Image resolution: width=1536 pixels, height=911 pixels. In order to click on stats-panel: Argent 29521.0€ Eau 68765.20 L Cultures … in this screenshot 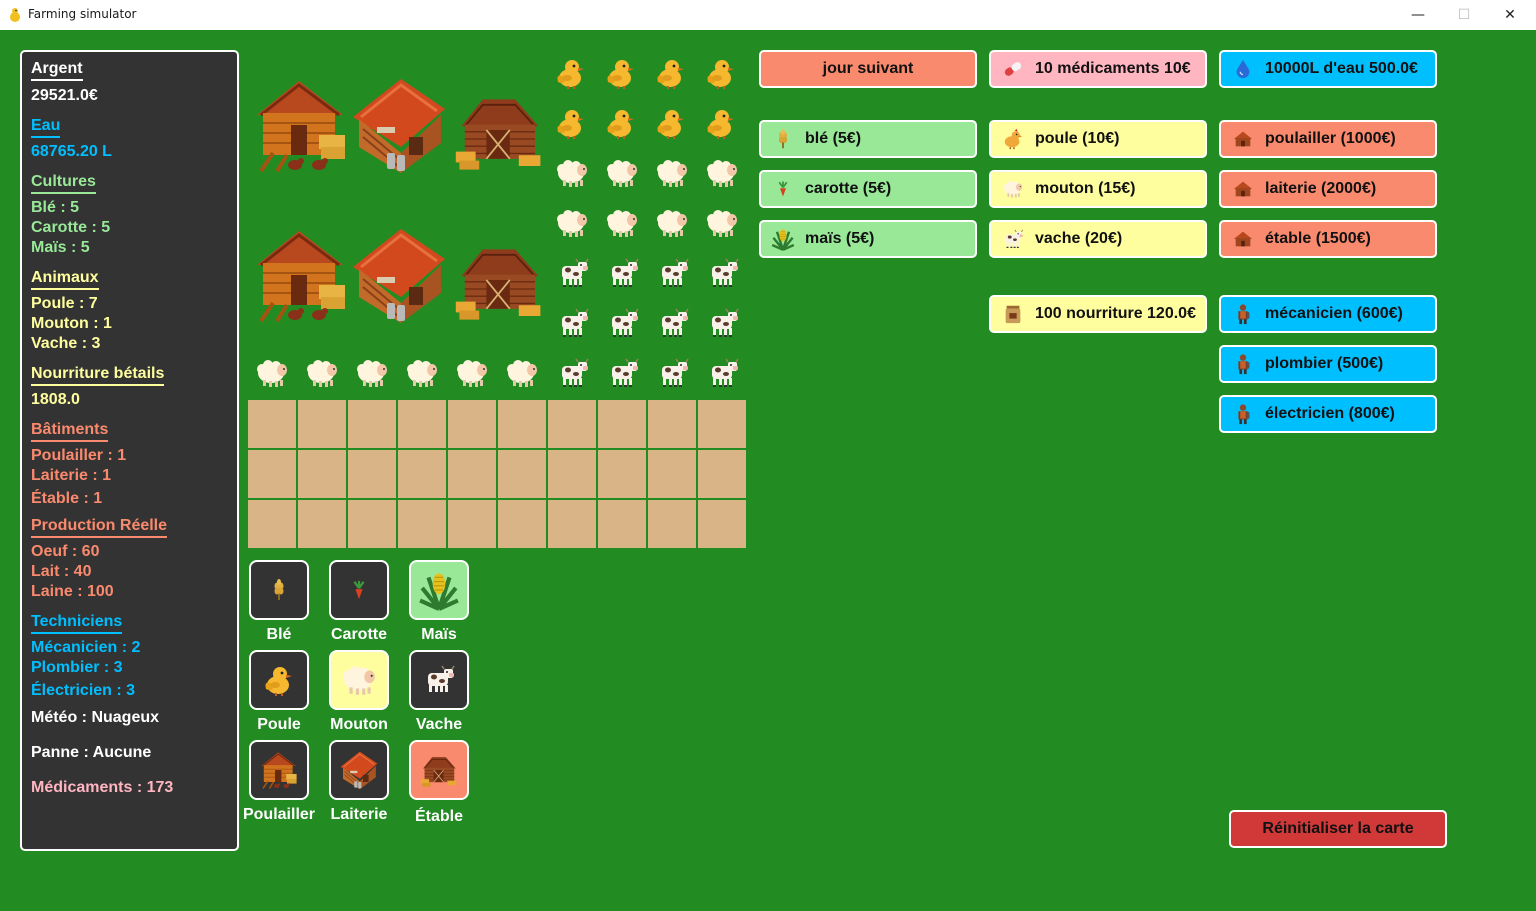, I will do `click(129, 450)`.